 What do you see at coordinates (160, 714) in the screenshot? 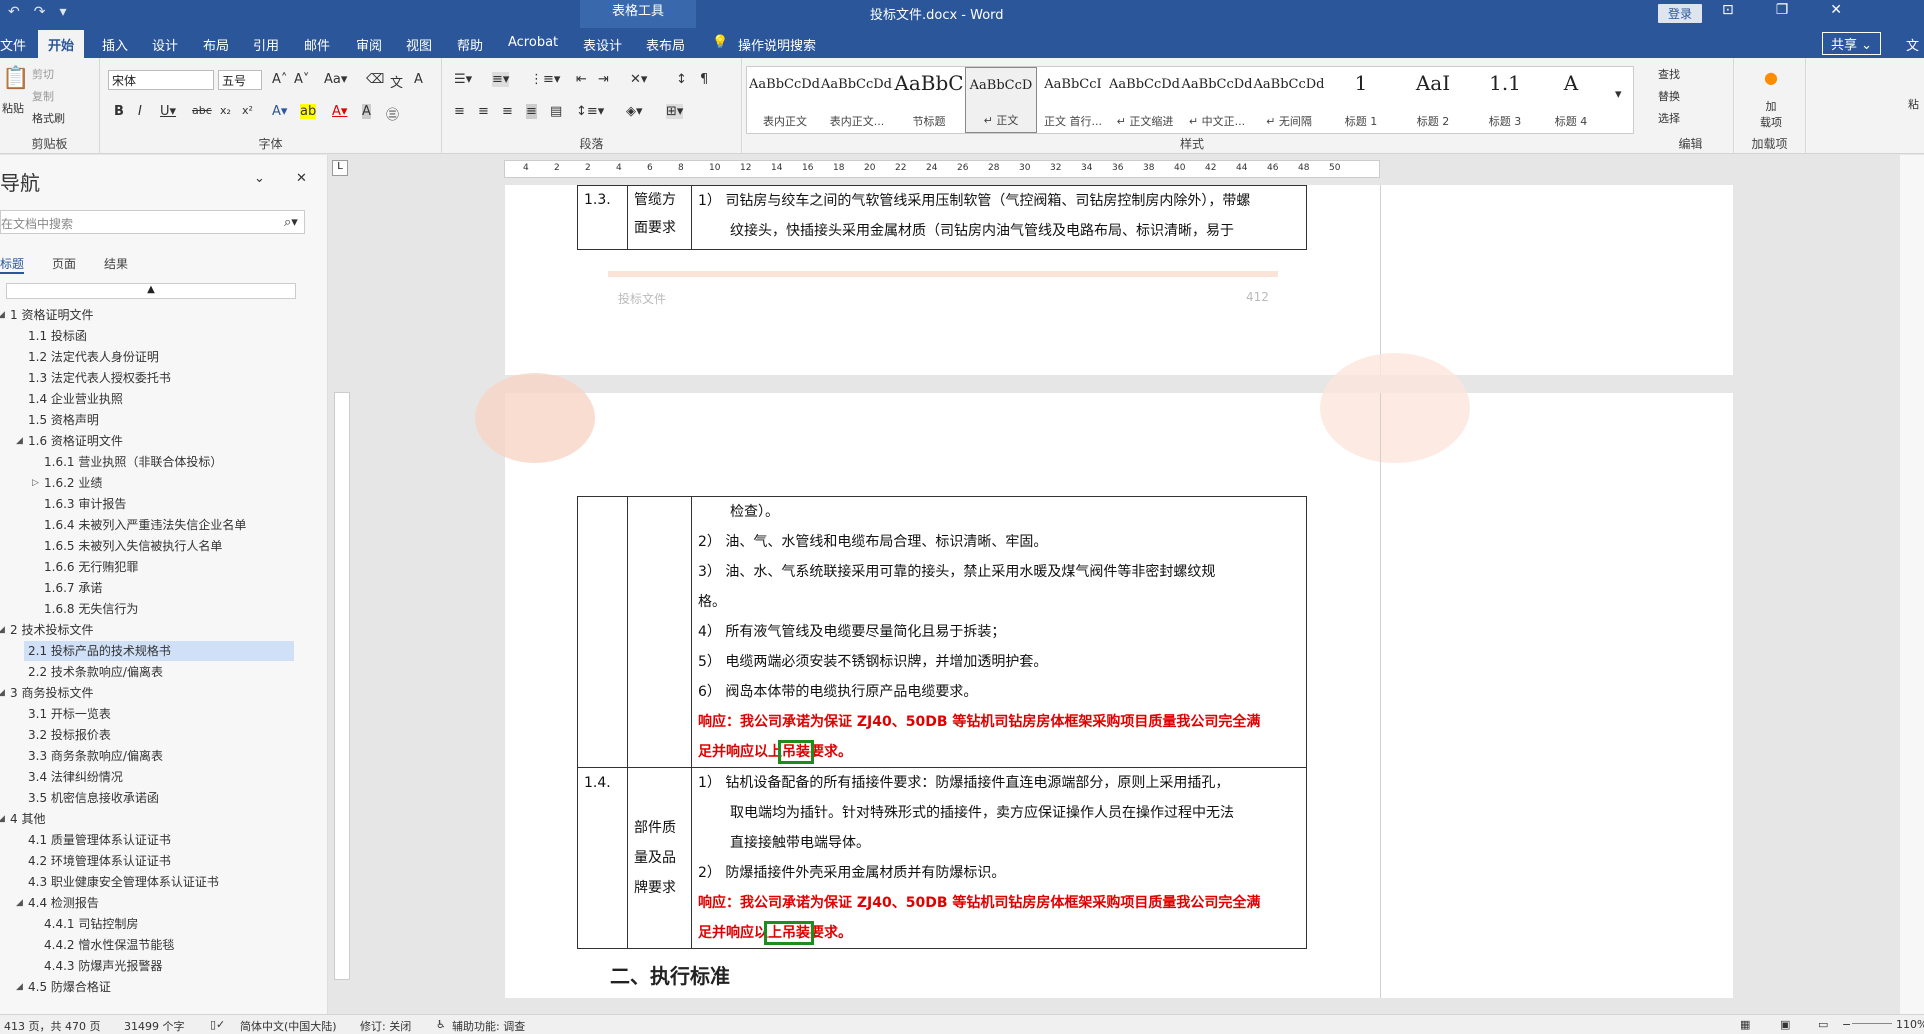
I see `nav-heading-item: 3.1 开标一览表` at bounding box center [160, 714].